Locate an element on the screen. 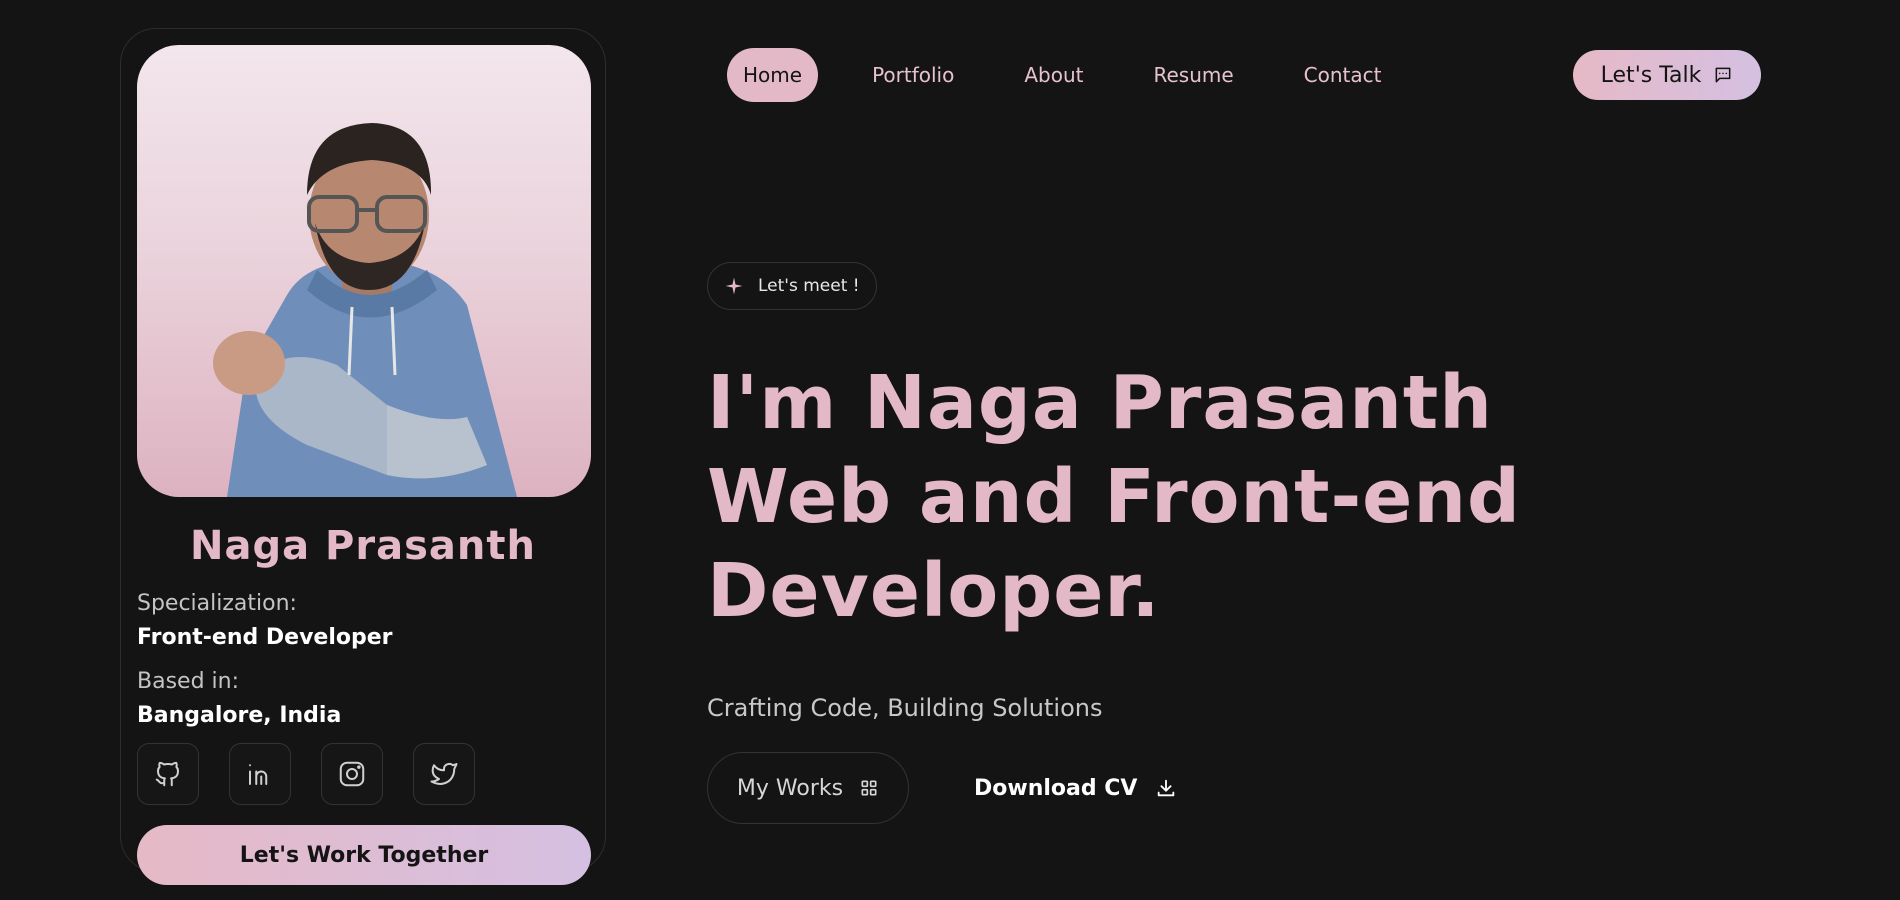 The image size is (1900, 900). specialization-label: Specialization: is located at coordinates (217, 603).